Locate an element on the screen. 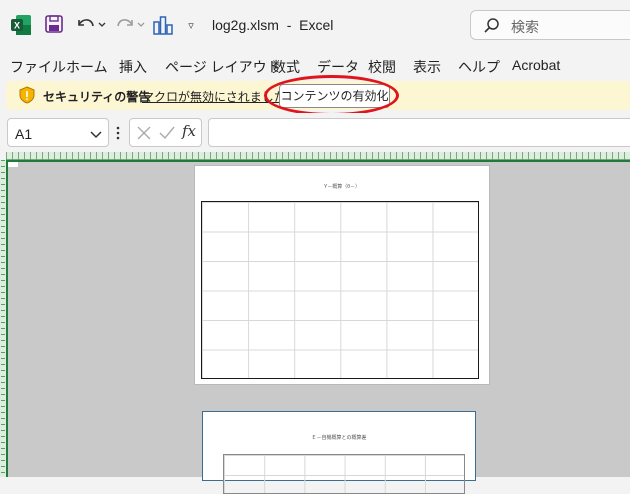  tab-review: 校閲 is located at coordinates (382, 67).